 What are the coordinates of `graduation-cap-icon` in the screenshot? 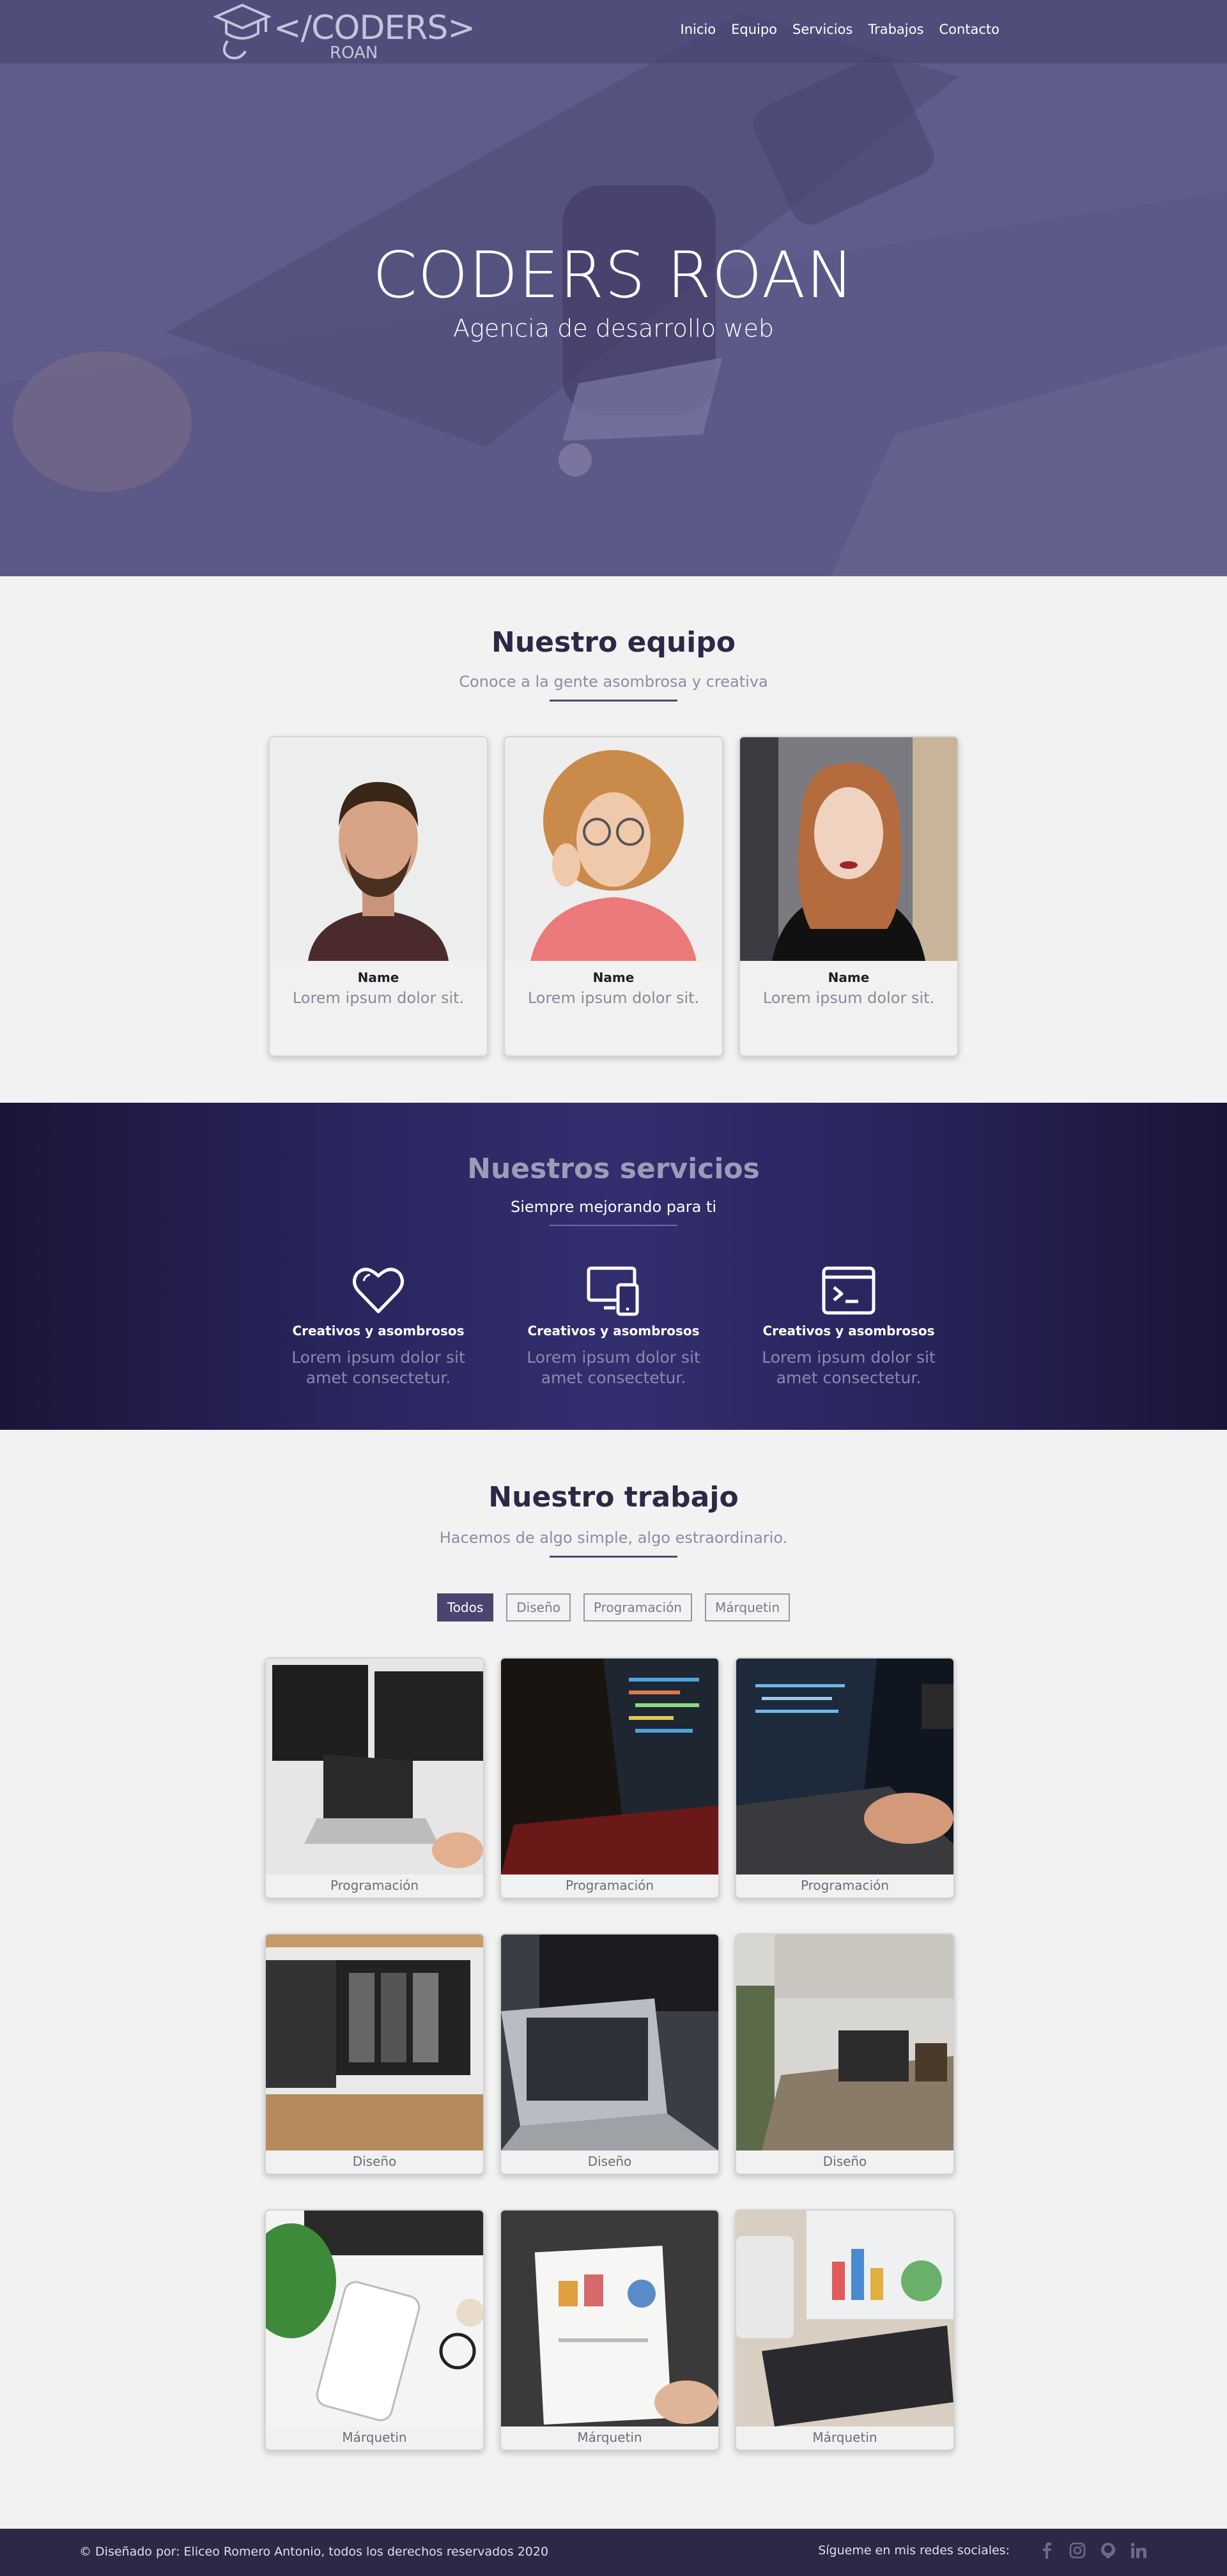 It's located at (242, 31).